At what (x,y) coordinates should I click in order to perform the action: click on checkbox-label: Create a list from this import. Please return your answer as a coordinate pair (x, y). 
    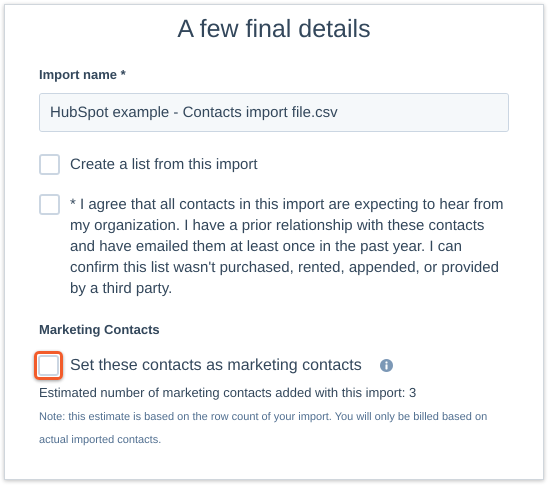
    Looking at the image, I should click on (164, 165).